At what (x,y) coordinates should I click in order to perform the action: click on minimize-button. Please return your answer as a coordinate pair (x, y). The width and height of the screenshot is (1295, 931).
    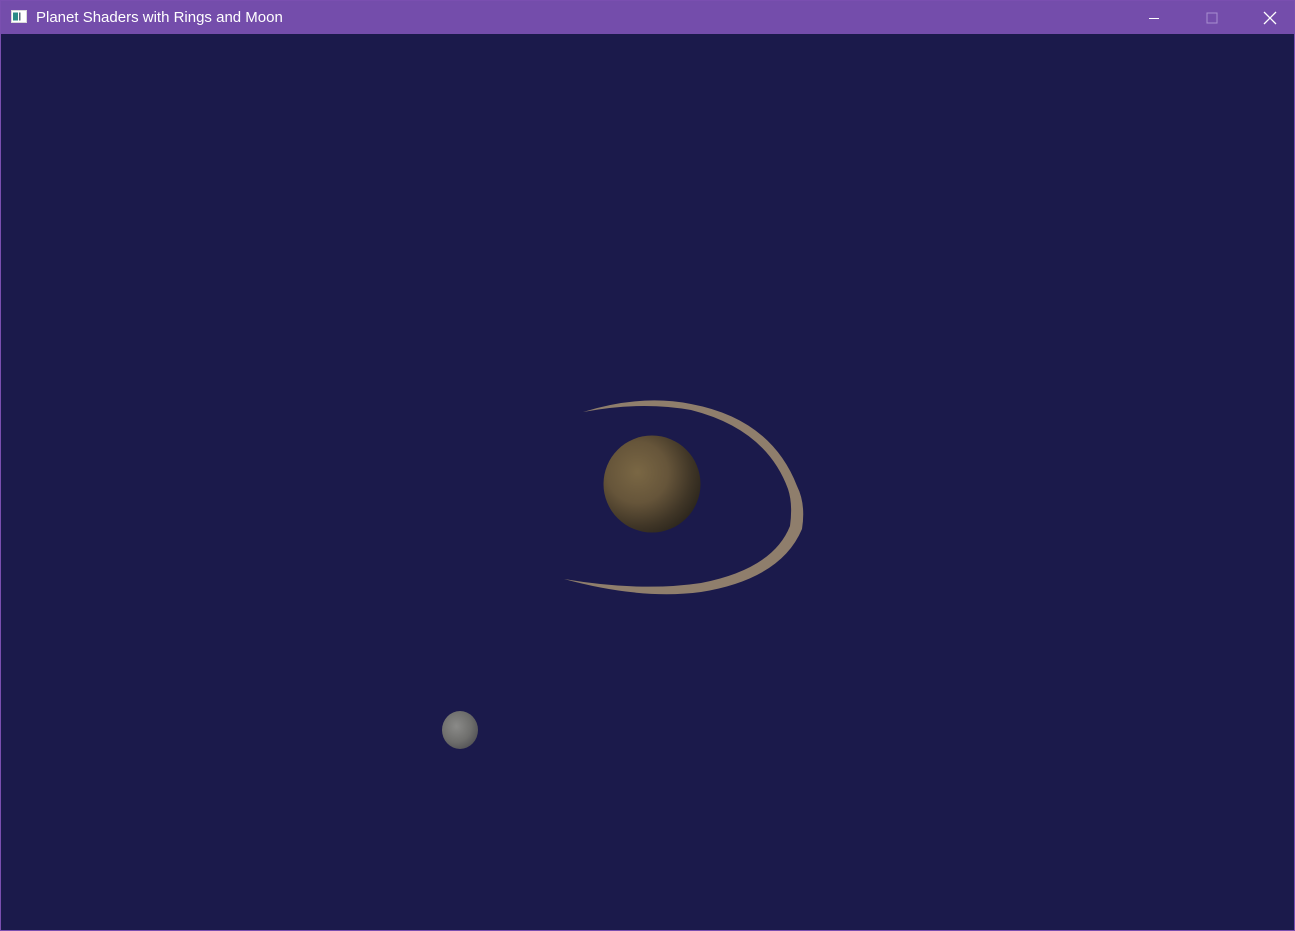
    Looking at the image, I should click on (1154, 17).